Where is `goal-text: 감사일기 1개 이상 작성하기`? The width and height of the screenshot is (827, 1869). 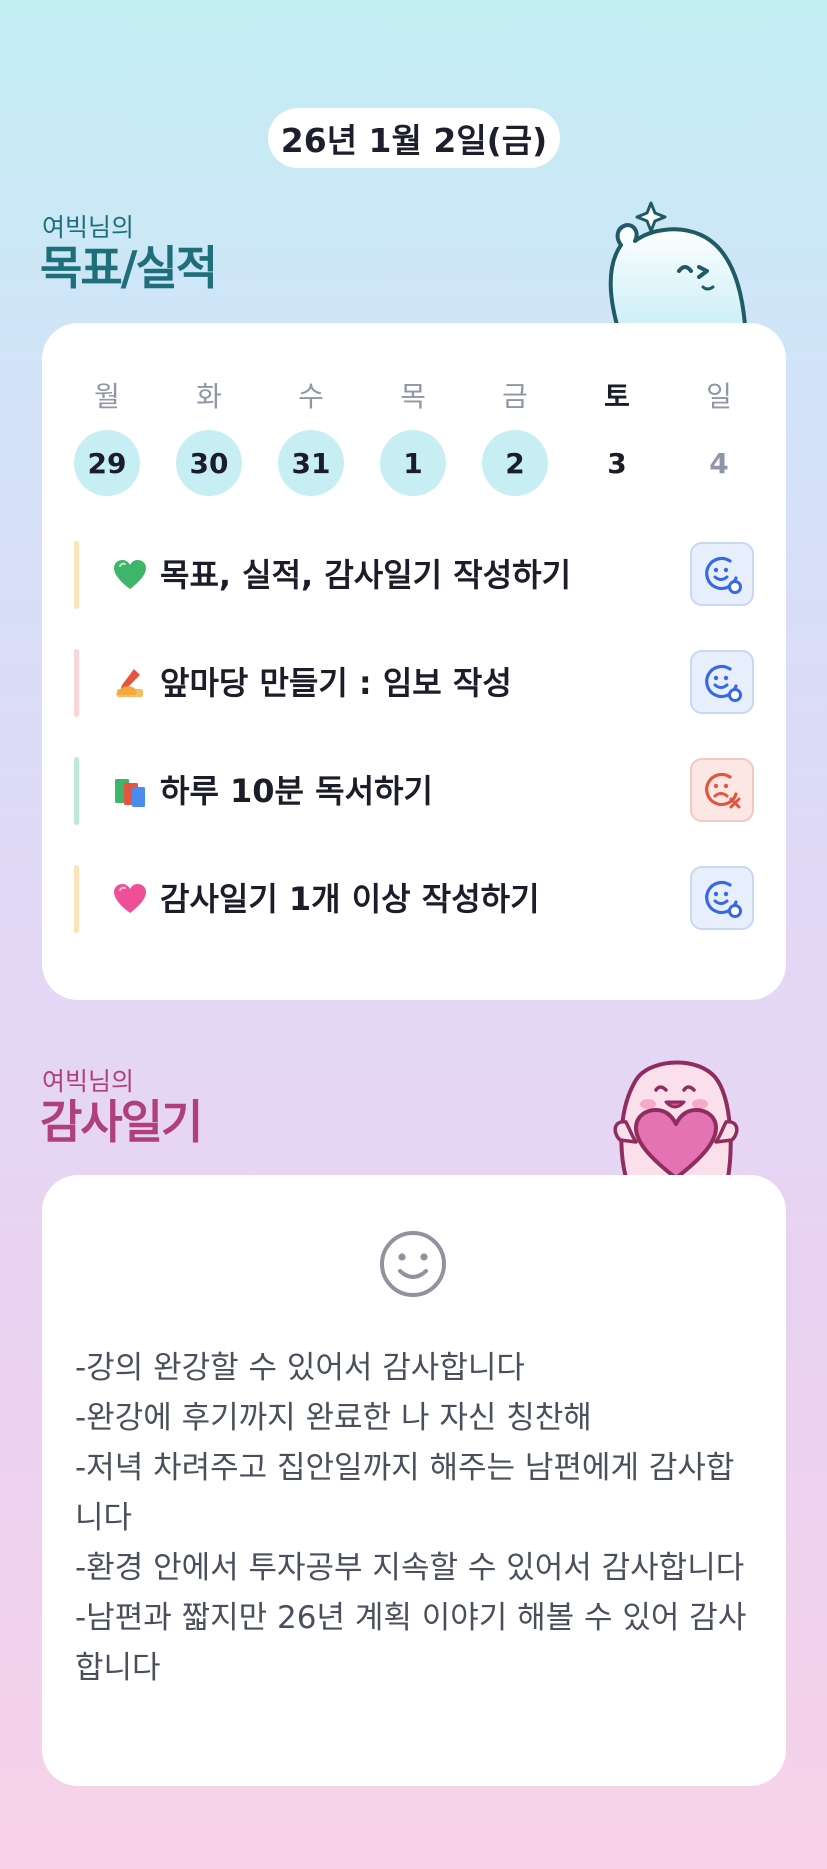 goal-text: 감사일기 1개 이상 작성하기 is located at coordinates (350, 899).